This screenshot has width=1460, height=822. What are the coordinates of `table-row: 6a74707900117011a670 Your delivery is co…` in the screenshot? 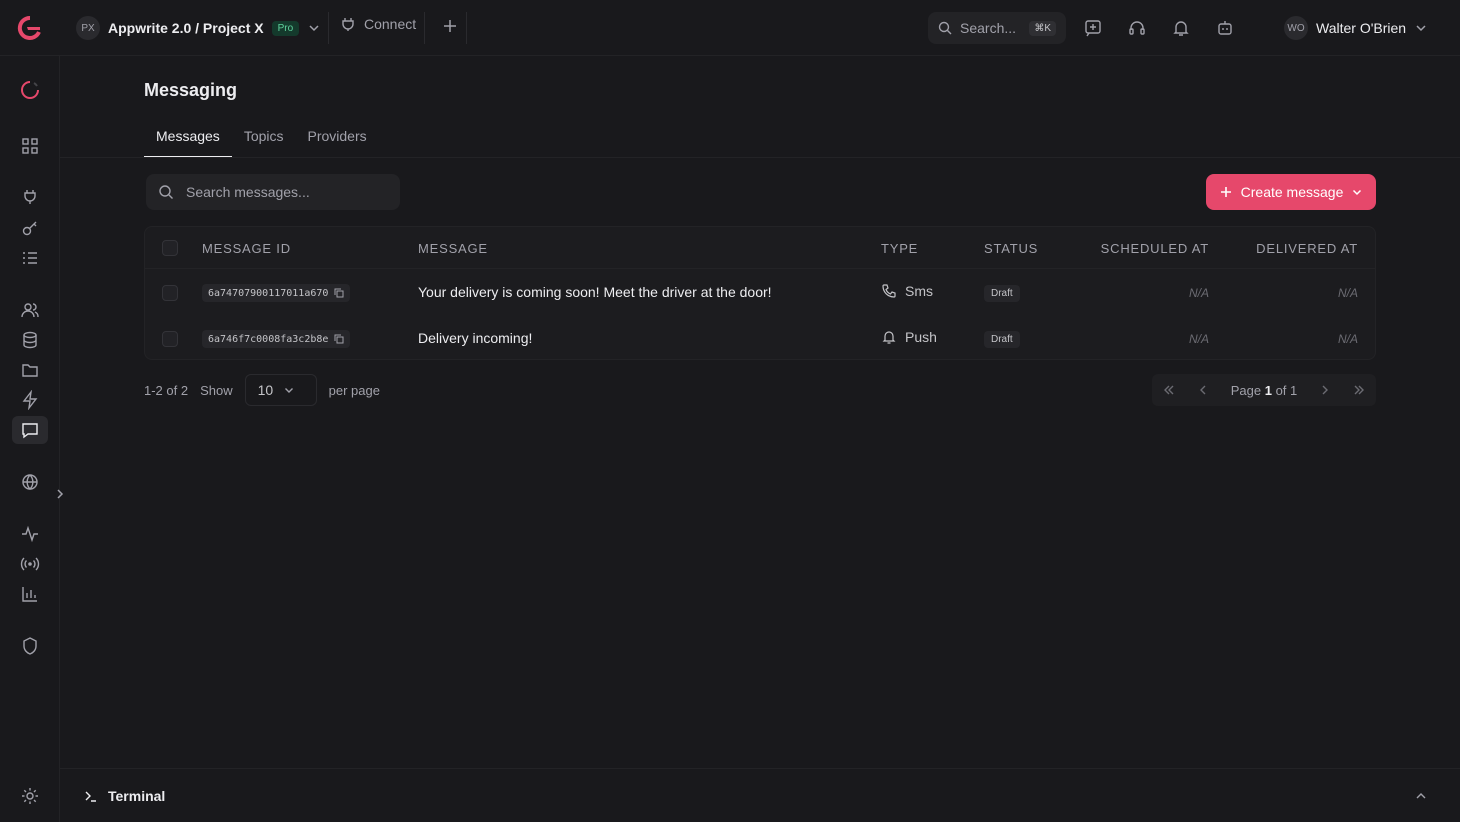 It's located at (760, 293).